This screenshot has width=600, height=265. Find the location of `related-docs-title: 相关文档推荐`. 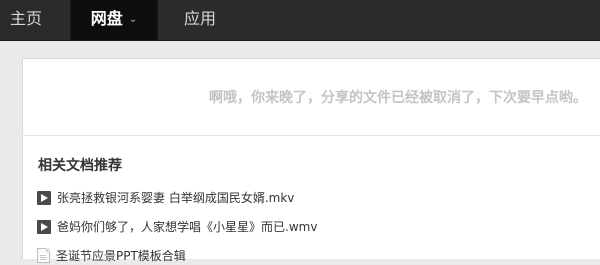

related-docs-title: 相关文档推荐 is located at coordinates (80, 166).